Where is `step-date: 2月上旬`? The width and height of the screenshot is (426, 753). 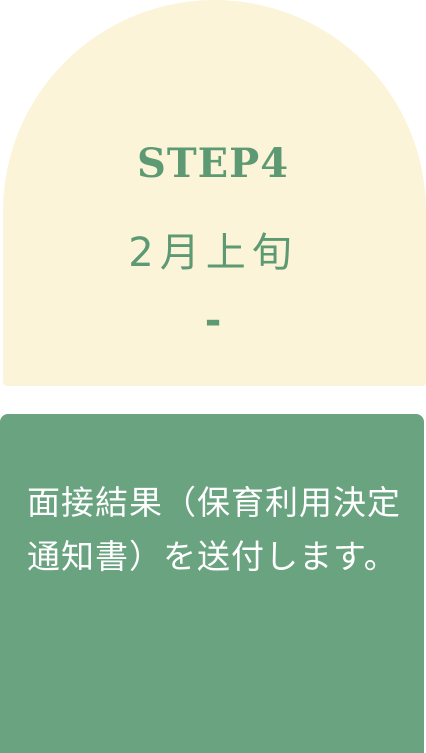 step-date: 2月上旬 is located at coordinates (213, 253).